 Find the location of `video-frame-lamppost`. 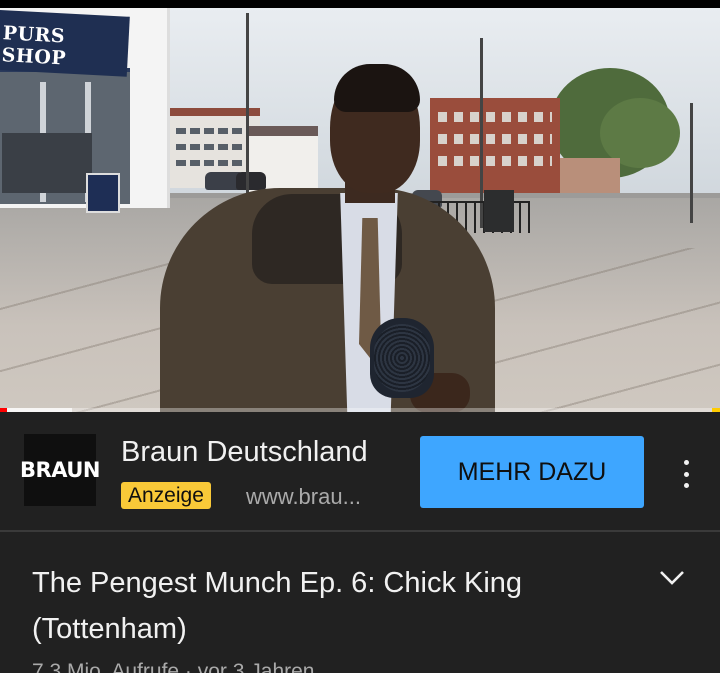

video-frame-lamppost is located at coordinates (691, 163).